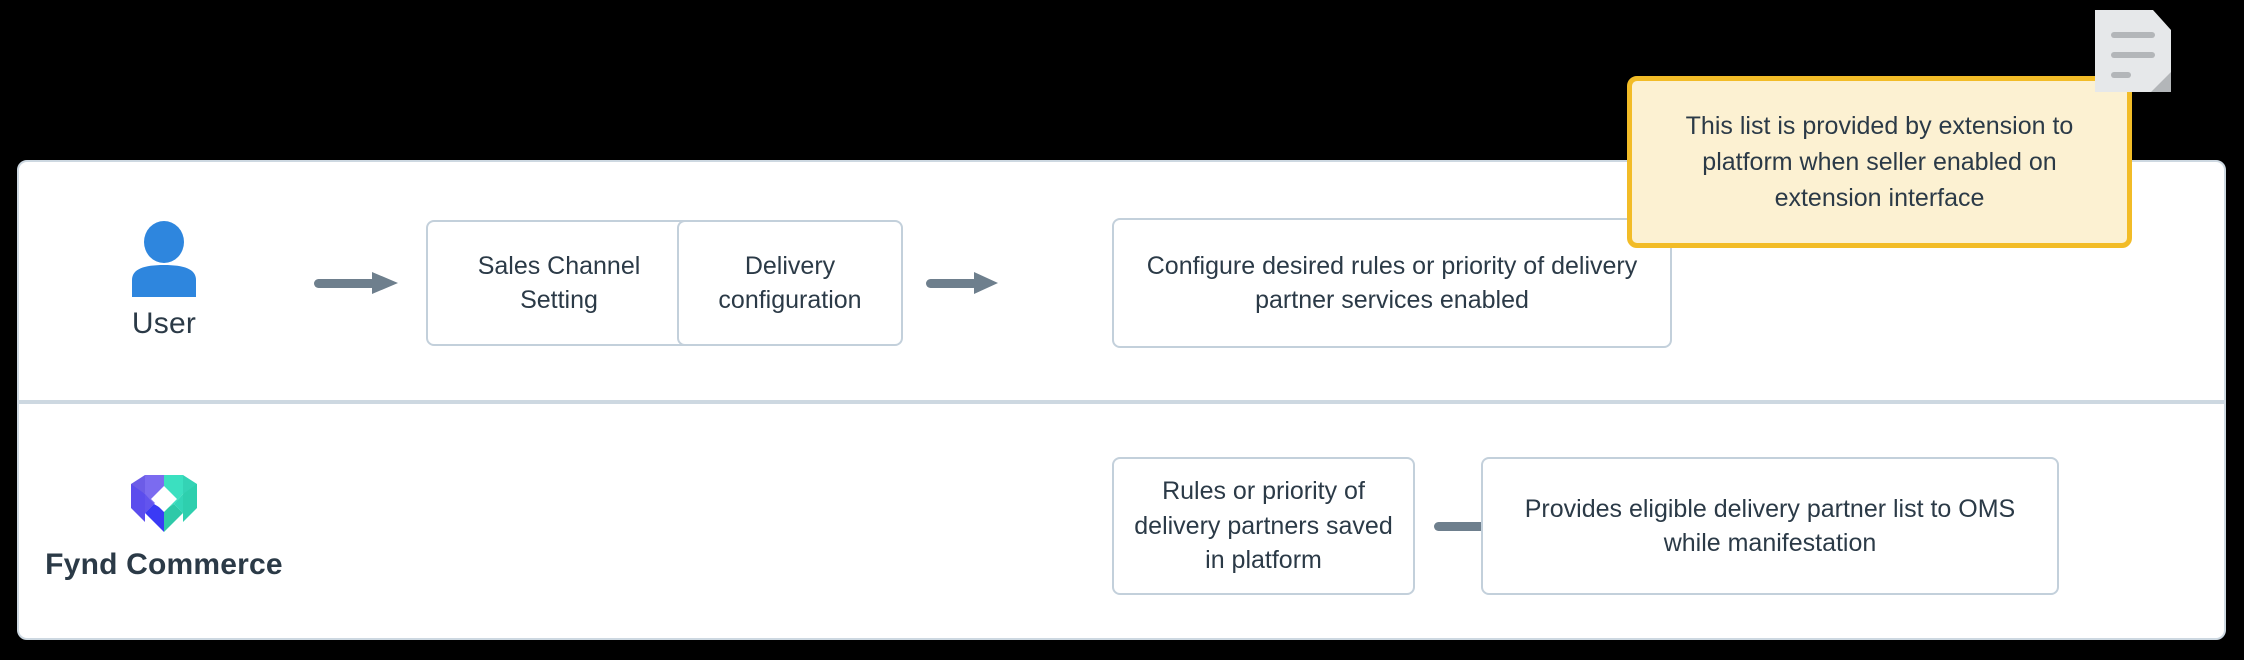 The image size is (2244, 660). Describe the element at coordinates (164, 564) in the screenshot. I see `actor-fynd-commerce-label: Fynd Commerce` at that location.